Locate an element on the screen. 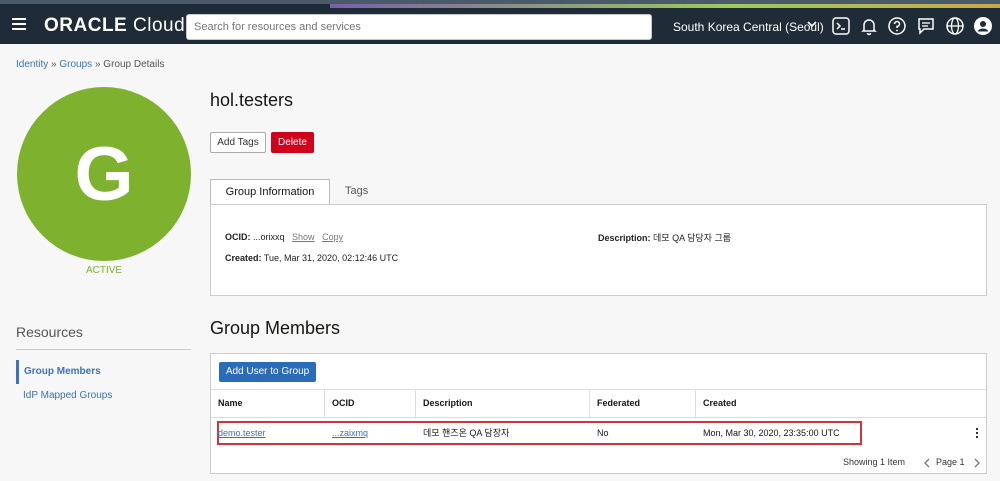 The image size is (1000, 481). item-count: Showing 1 Item is located at coordinates (874, 462).